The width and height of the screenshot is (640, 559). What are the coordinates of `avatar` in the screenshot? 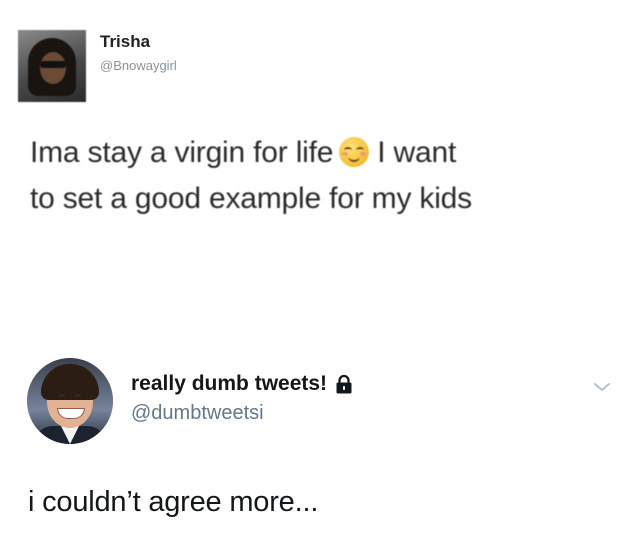 It's located at (70, 401).